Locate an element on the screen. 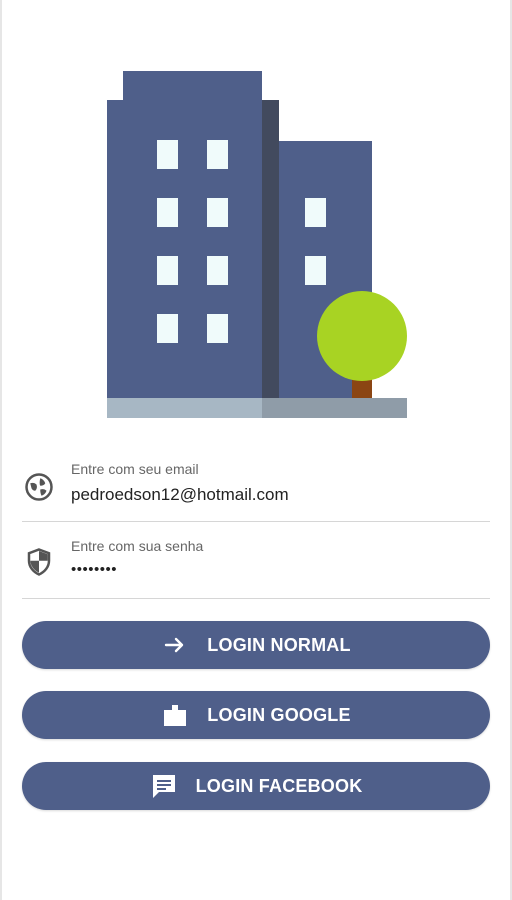  login-facebook-button: LOGIN FACEBOOK is located at coordinates (256, 786).